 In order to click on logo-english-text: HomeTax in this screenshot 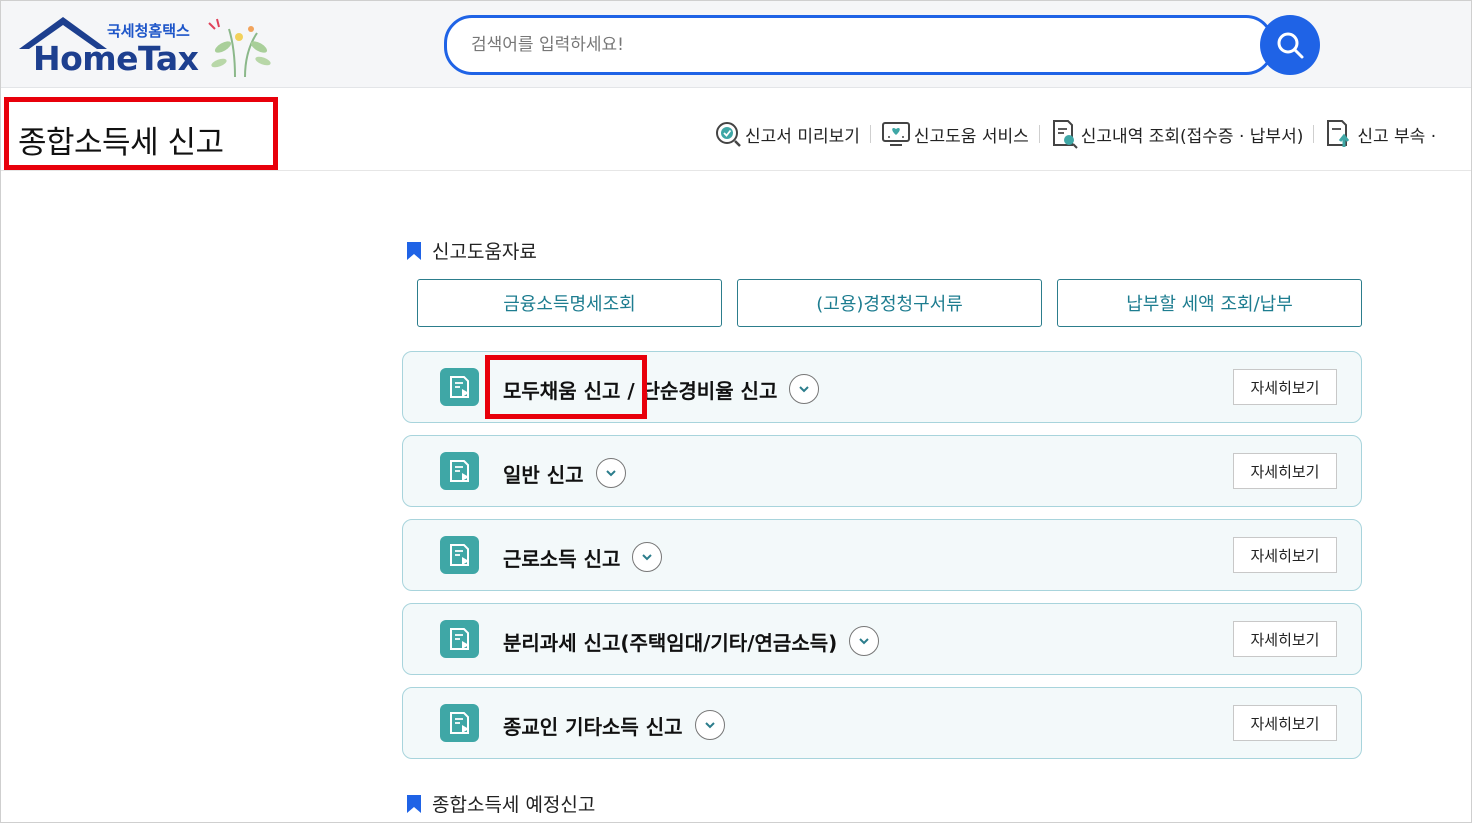, I will do `click(116, 58)`.